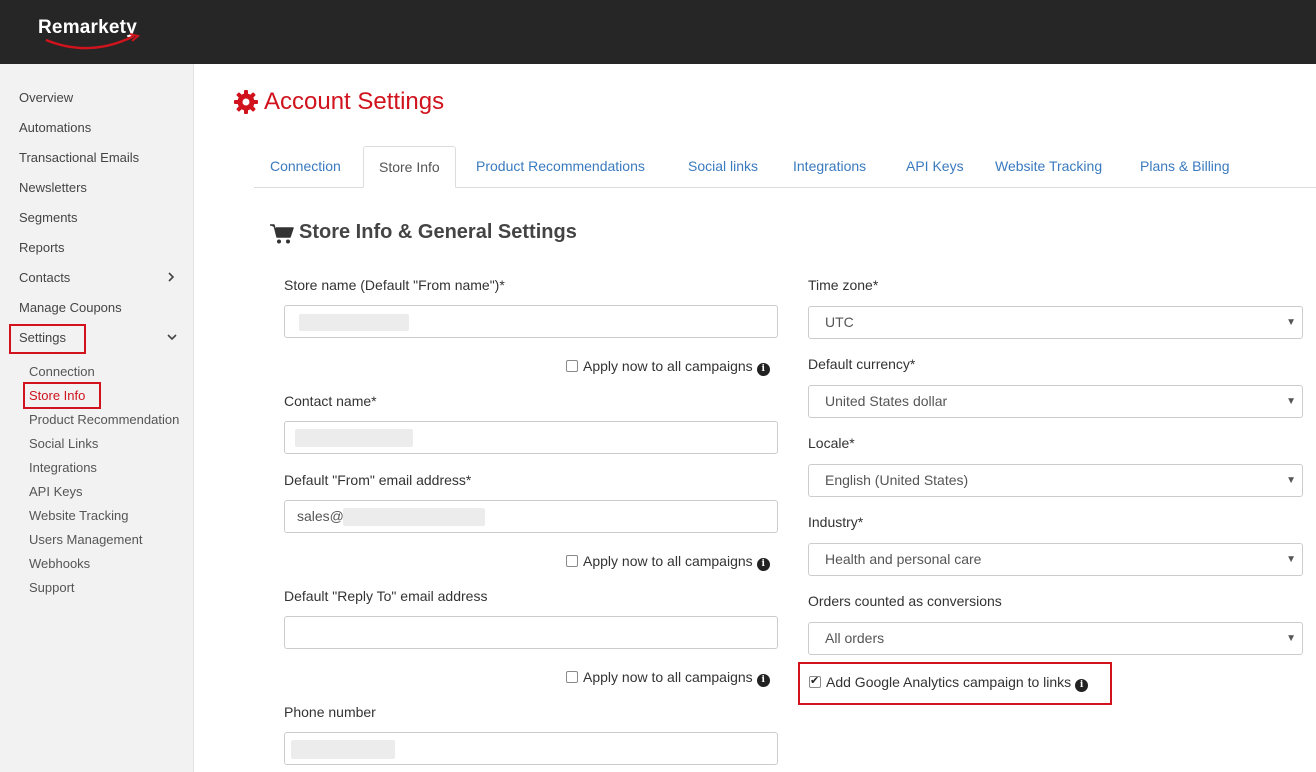 This screenshot has height=772, width=1316. What do you see at coordinates (59, 563) in the screenshot?
I see `sidebar-subitem-webhooks: Webhooks` at bounding box center [59, 563].